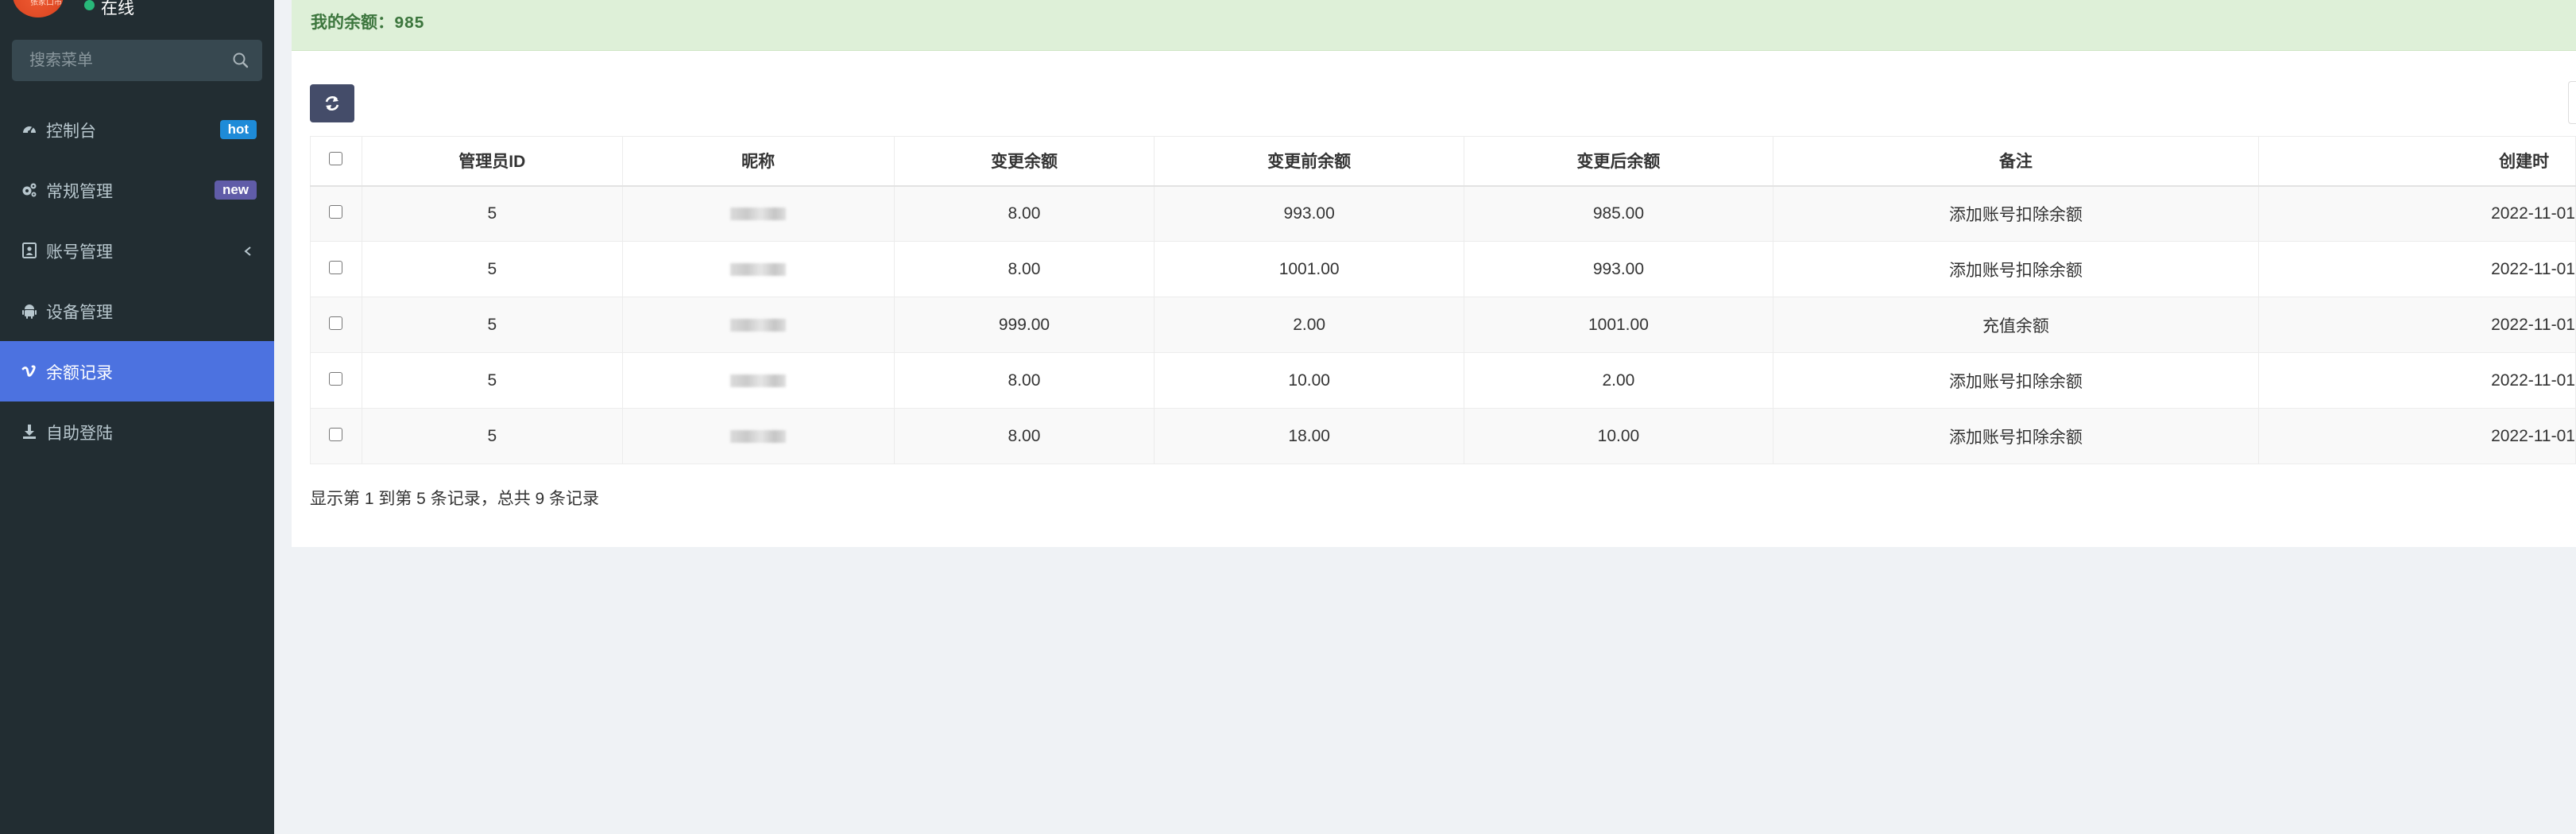 The width and height of the screenshot is (2576, 834). I want to click on refresh-icon, so click(332, 104).